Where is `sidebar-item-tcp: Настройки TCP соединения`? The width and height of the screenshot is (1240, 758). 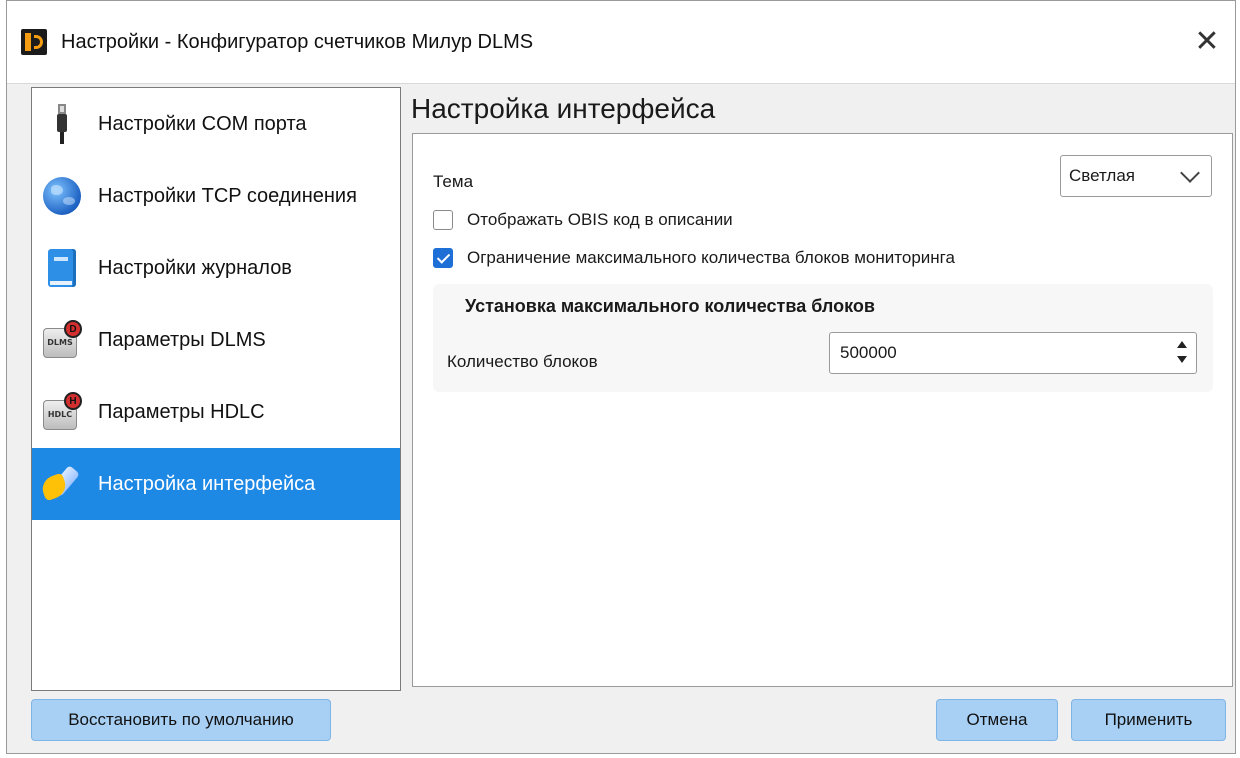 sidebar-item-tcp: Настройки TCP соединения is located at coordinates (216, 196).